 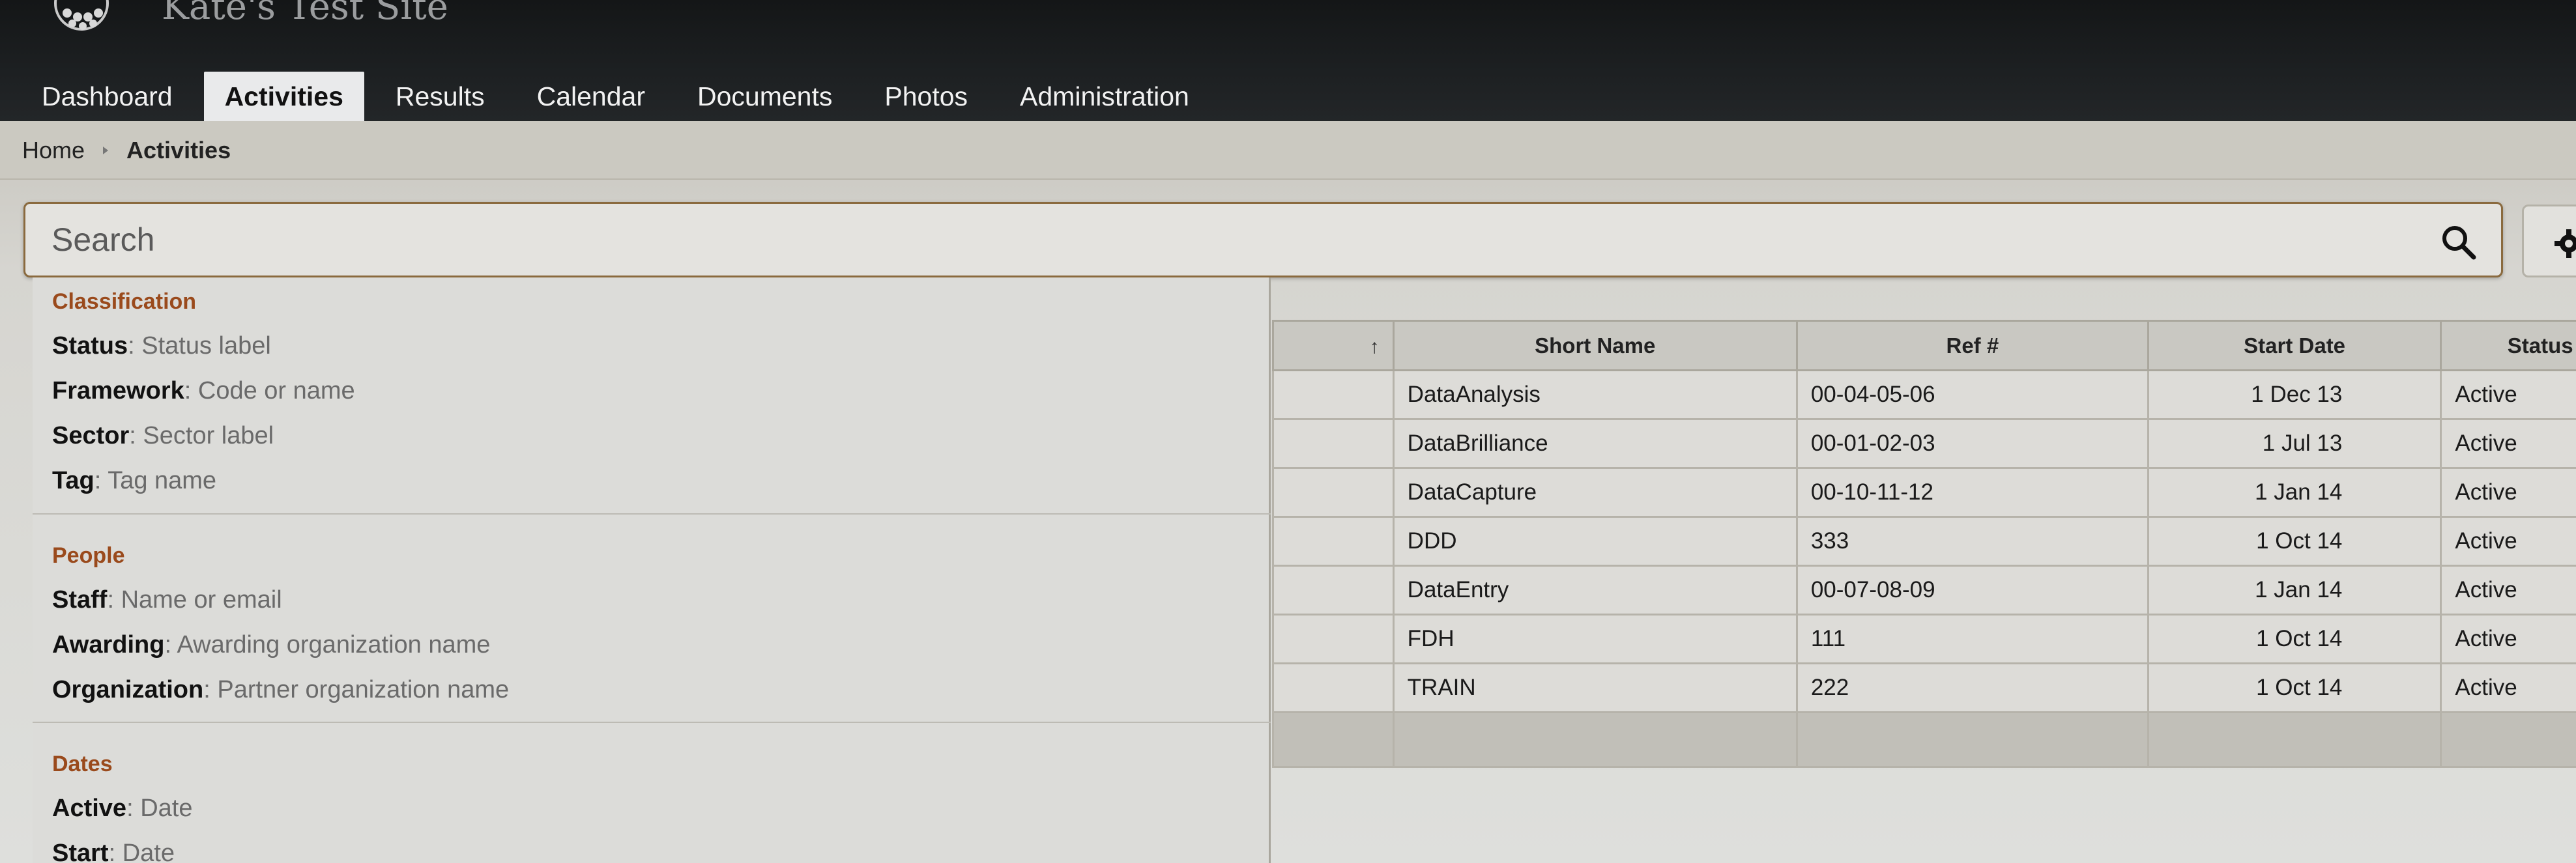 I want to click on table-footer-row, so click(x=1924, y=739).